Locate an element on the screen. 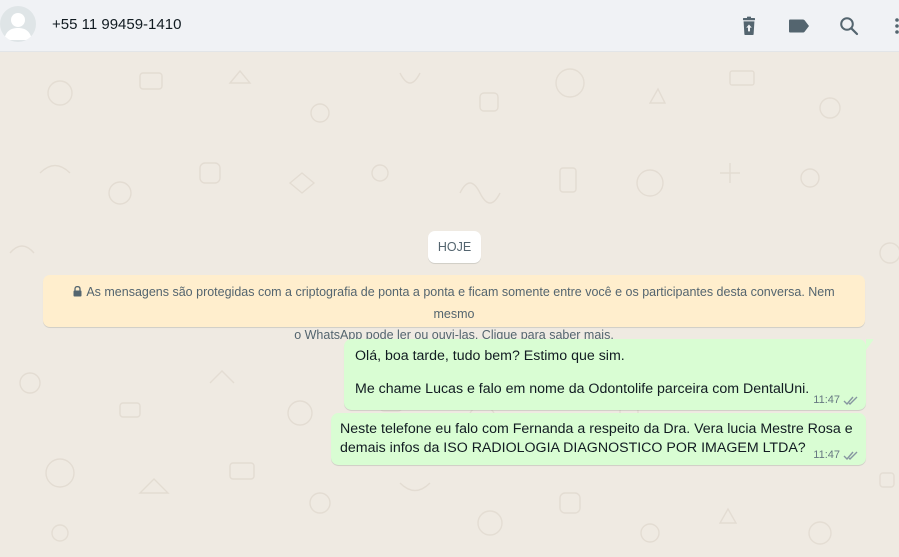  default-avatar-icon is located at coordinates (18, 26).